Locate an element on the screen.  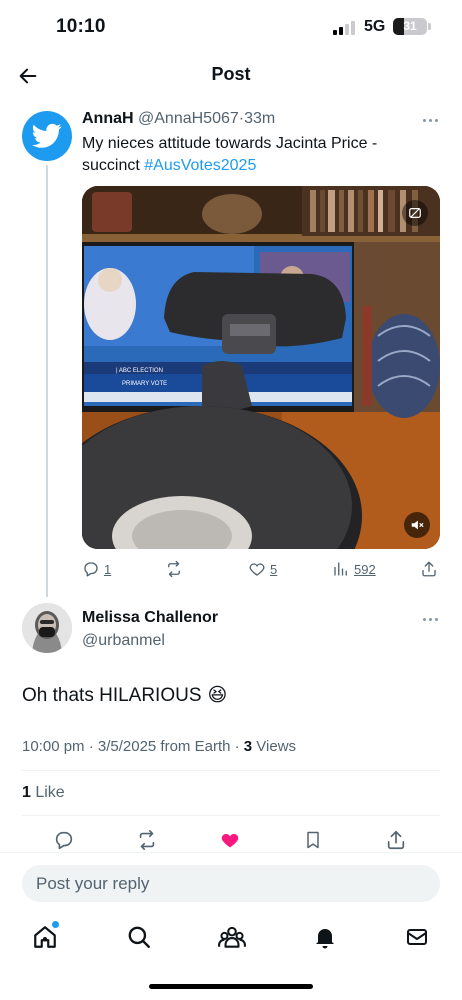
reply-author-name: Melissa Challenor is located at coordinates (150, 618).